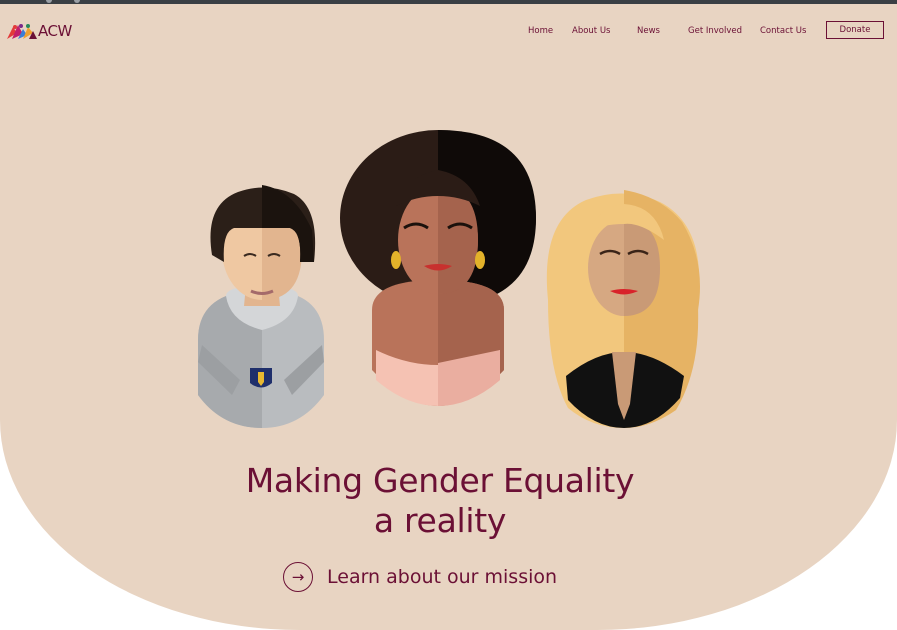  Describe the element at coordinates (298, 577) in the screenshot. I see `arrow-right-icon: →` at that location.